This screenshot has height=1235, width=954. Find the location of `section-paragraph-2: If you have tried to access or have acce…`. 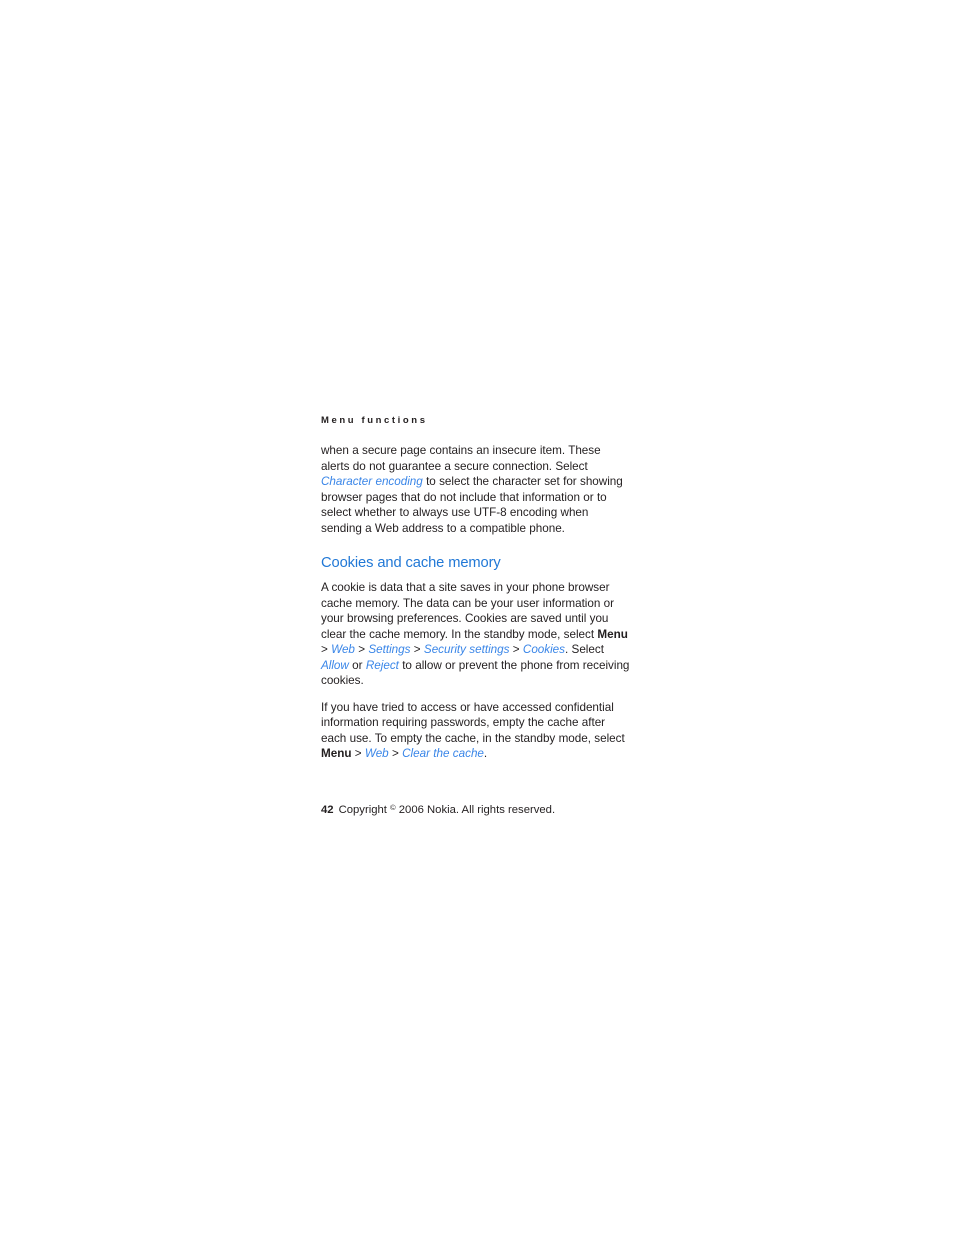

section-paragraph-2: If you have tried to access or have acce… is located at coordinates (477, 731).